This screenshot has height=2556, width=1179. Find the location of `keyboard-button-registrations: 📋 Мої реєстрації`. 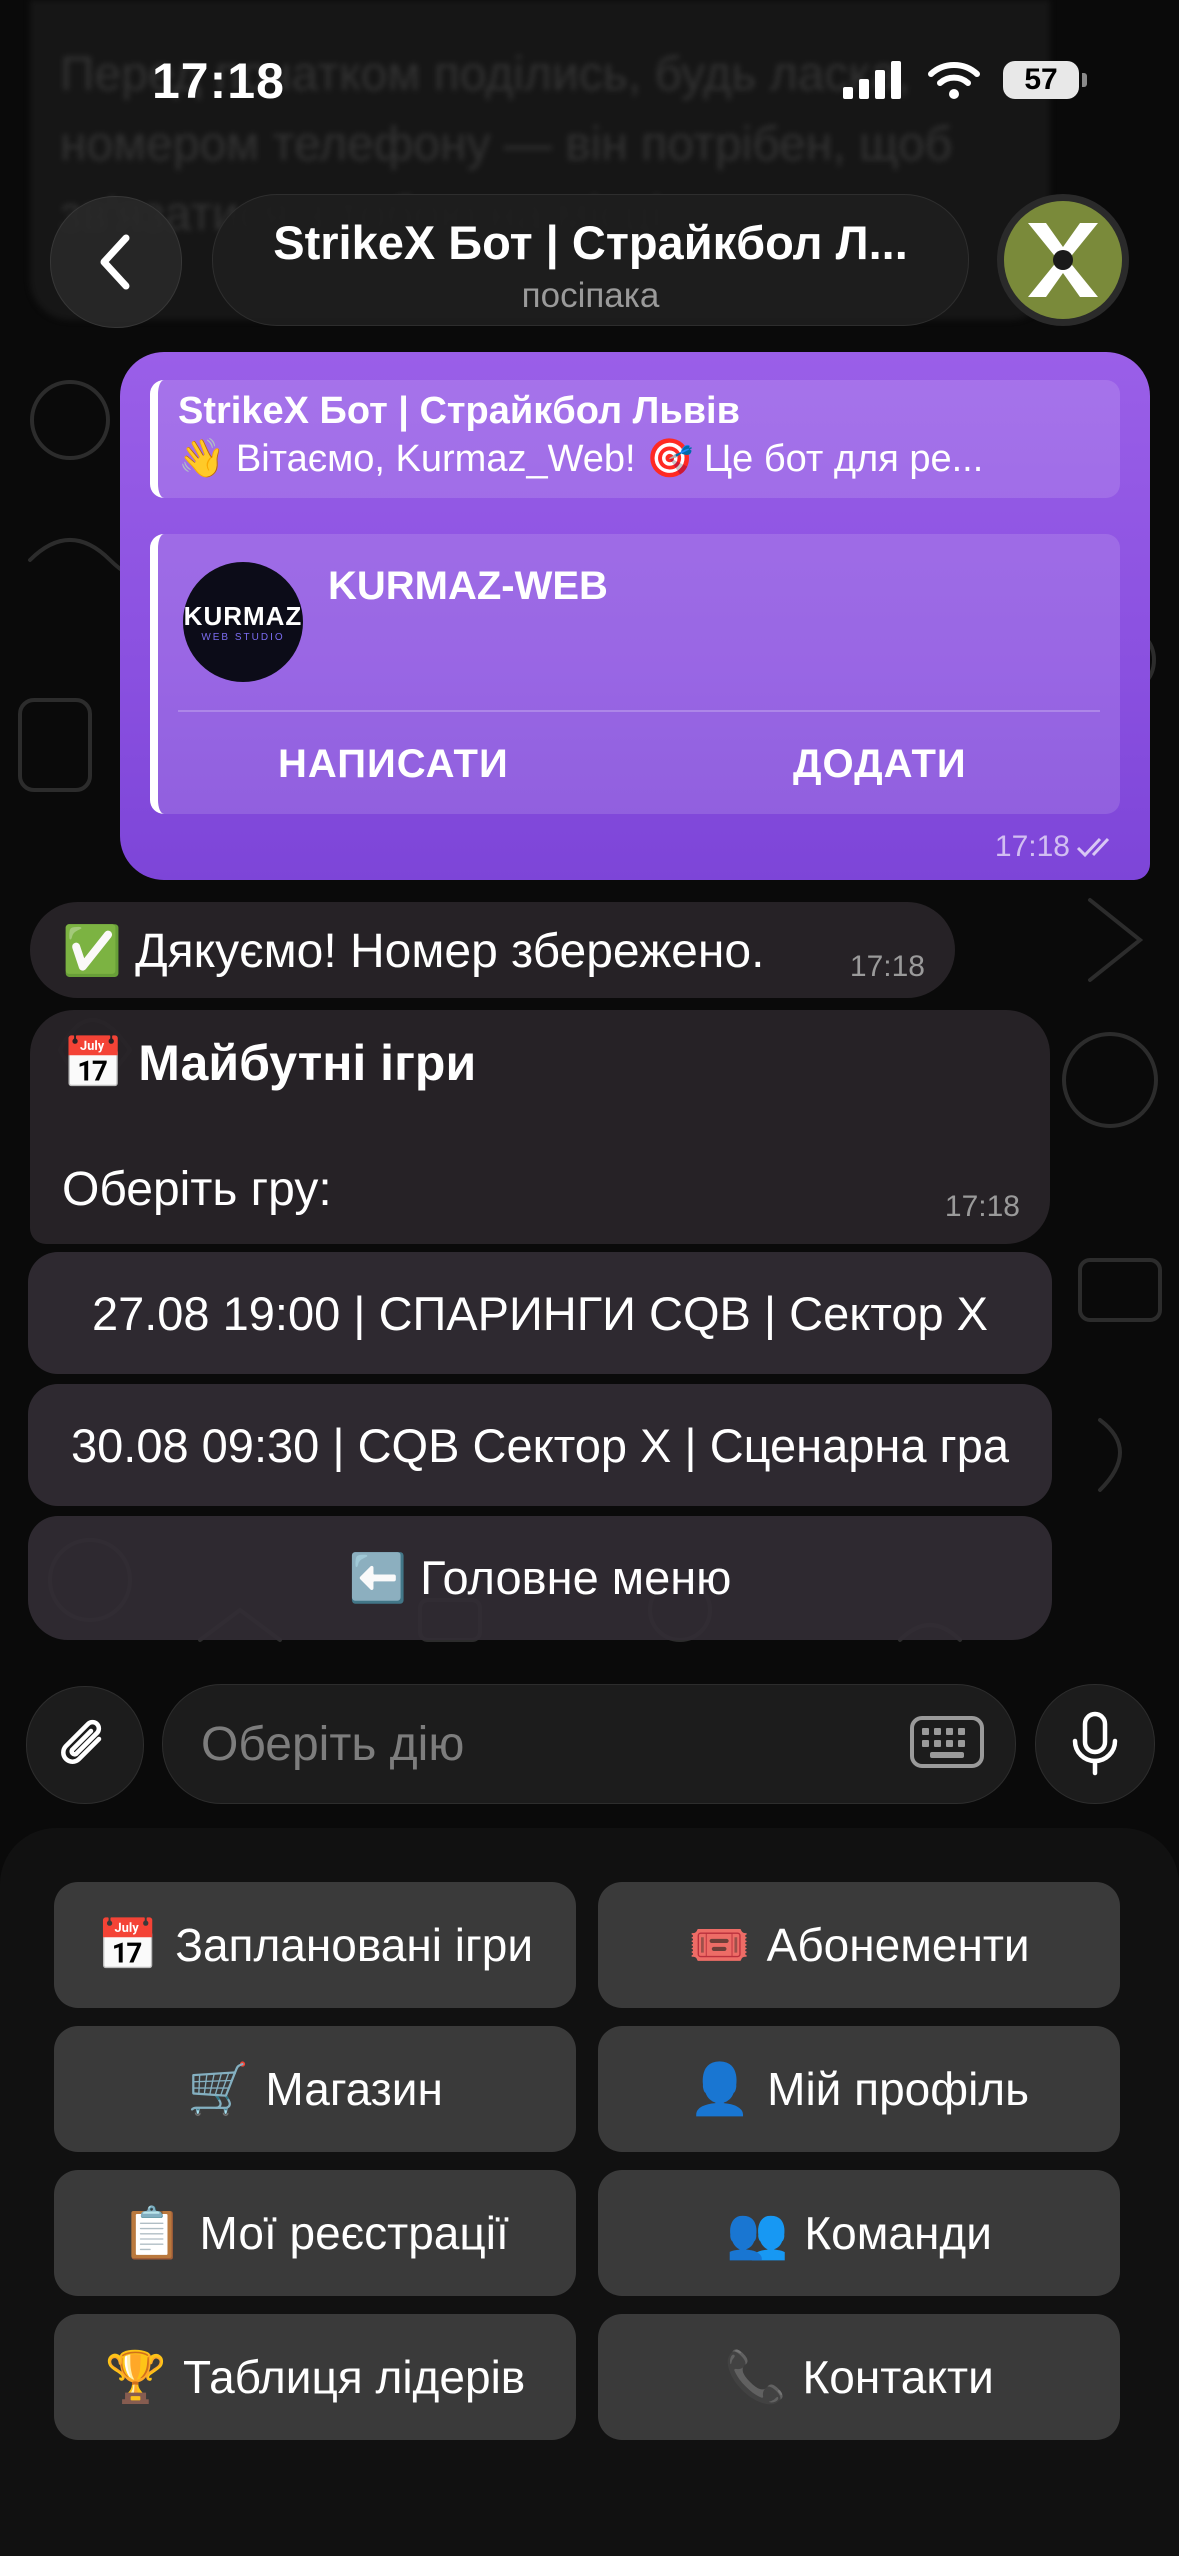

keyboard-button-registrations: 📋 Мої реєстрації is located at coordinates (315, 2233).